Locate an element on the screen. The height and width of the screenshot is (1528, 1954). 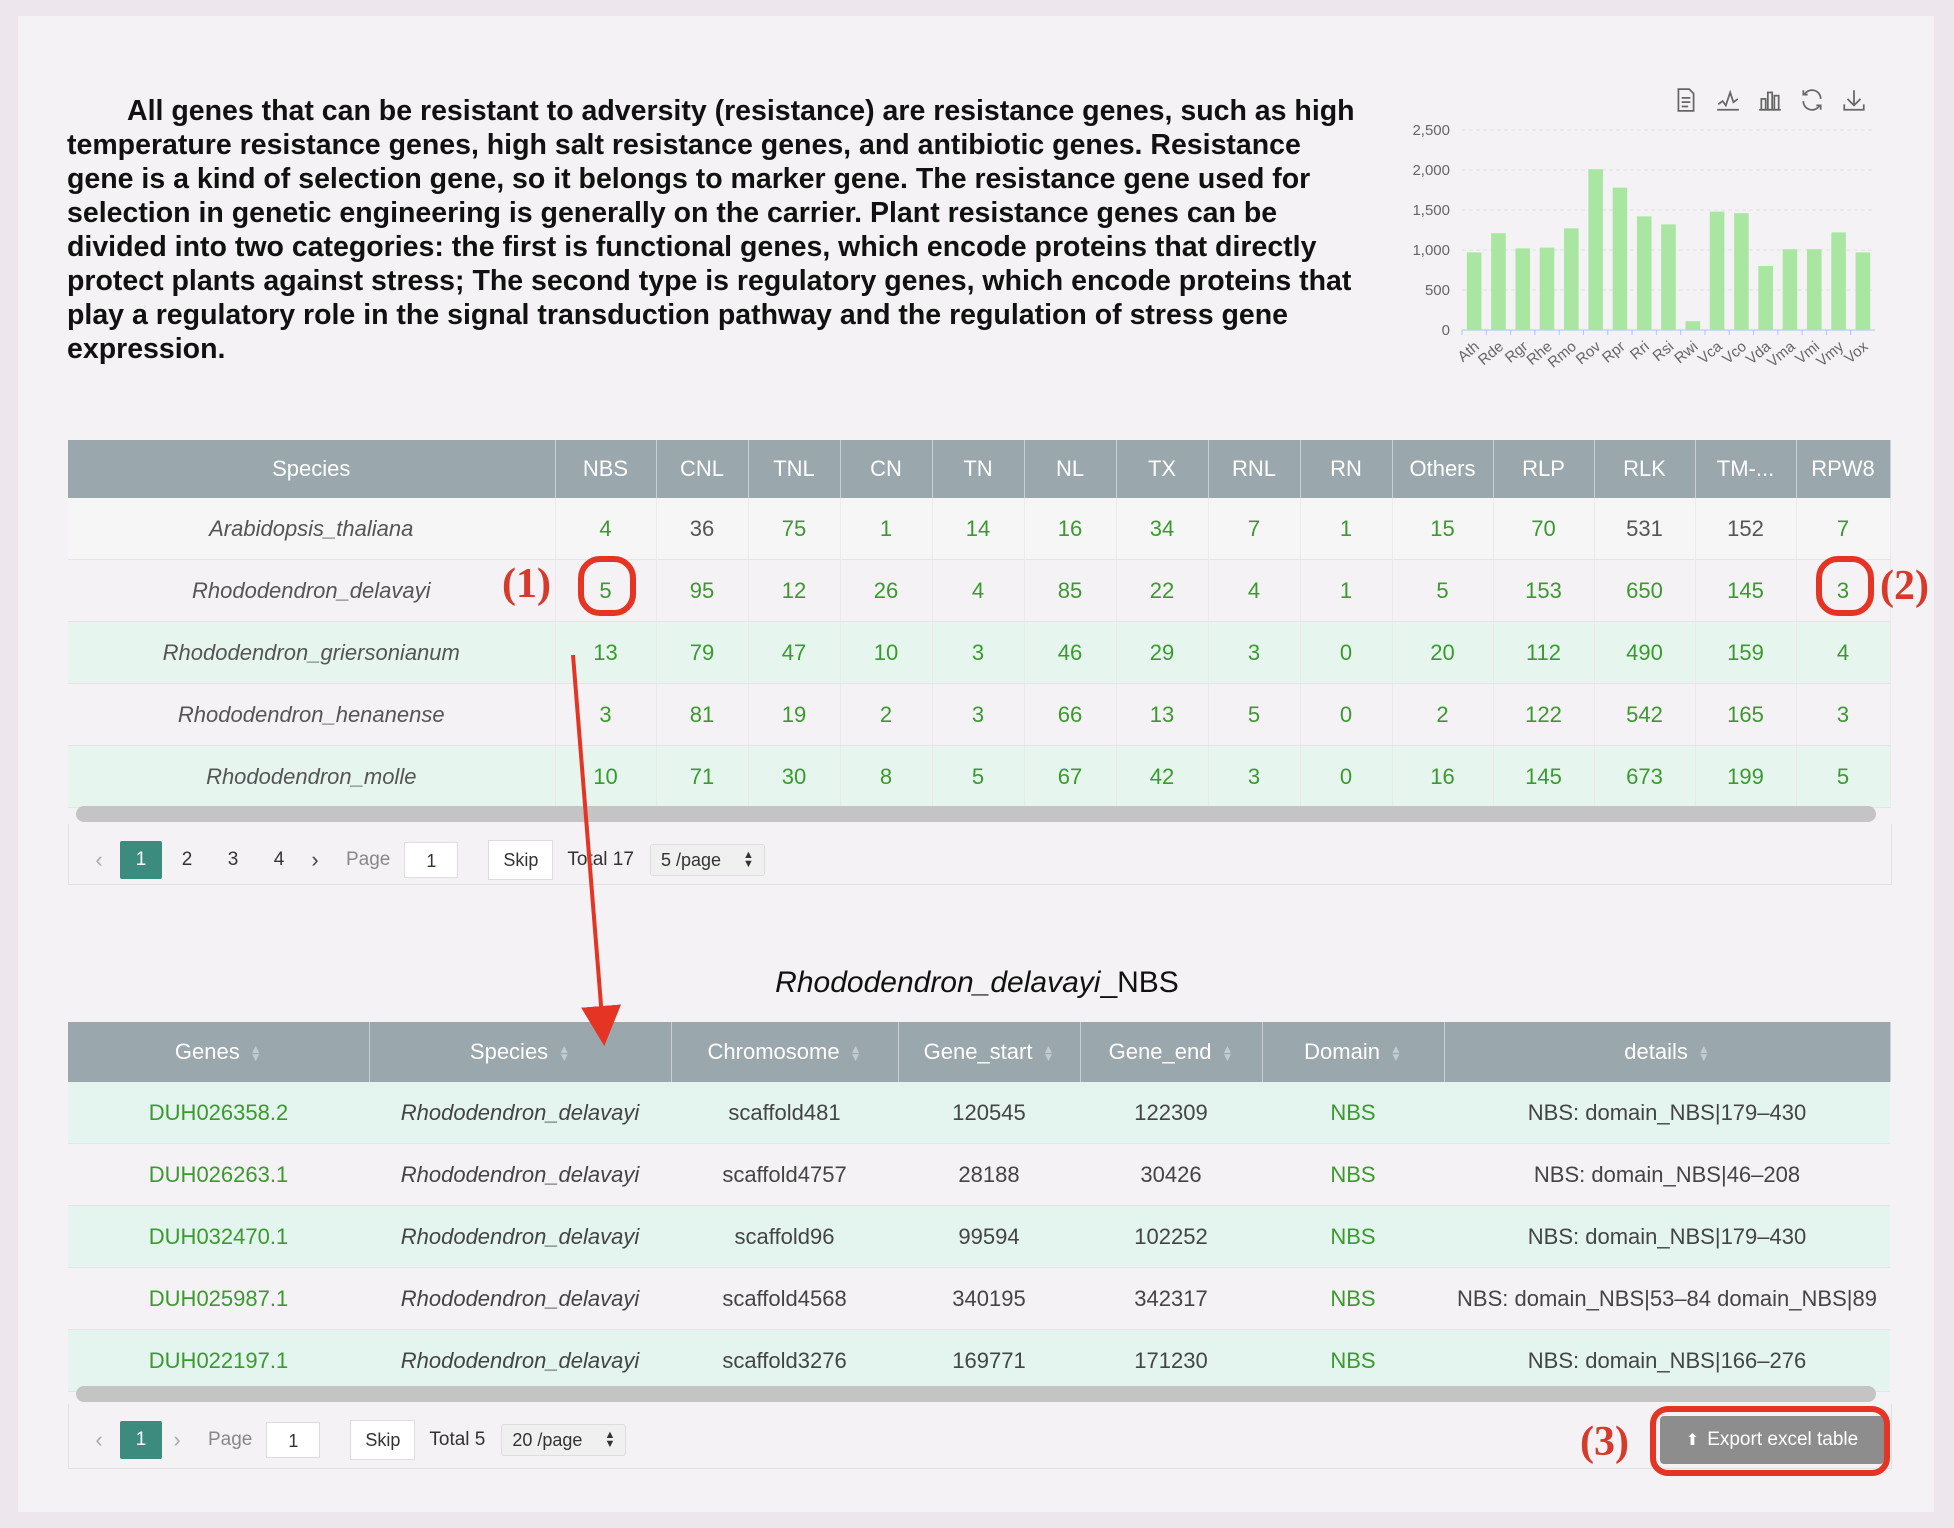
column-header: RLK is located at coordinates (1645, 469).